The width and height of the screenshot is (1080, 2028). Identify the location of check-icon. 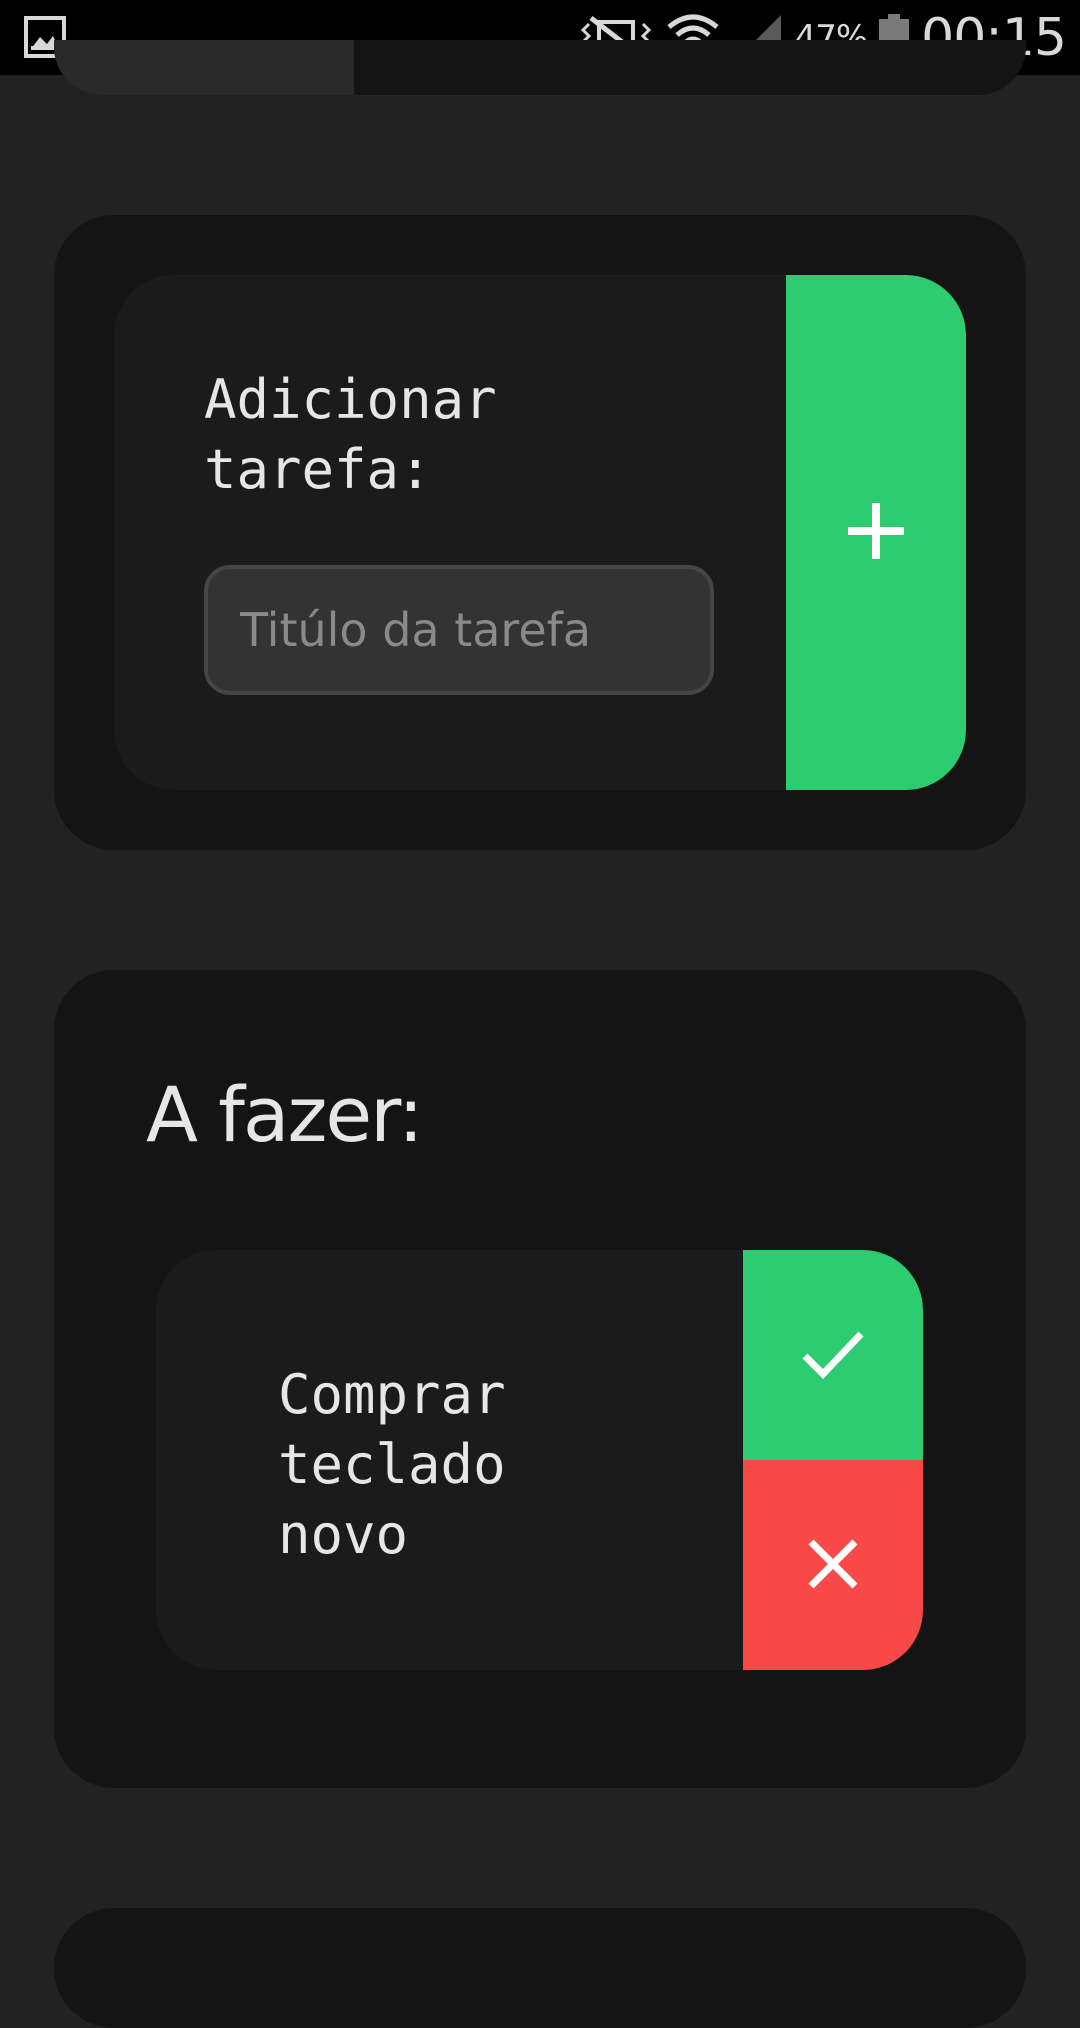
(833, 1355).